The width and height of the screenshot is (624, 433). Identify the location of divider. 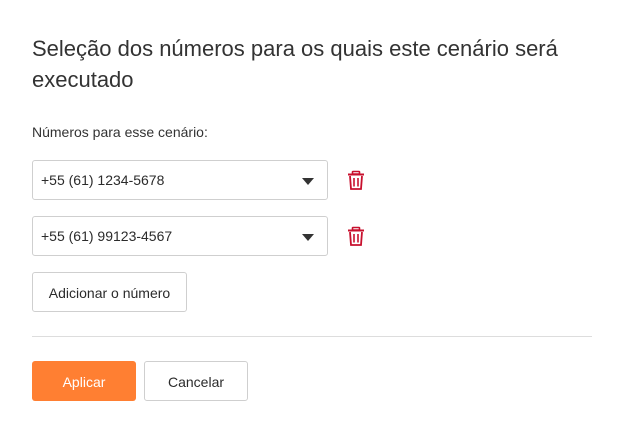
(312, 336).